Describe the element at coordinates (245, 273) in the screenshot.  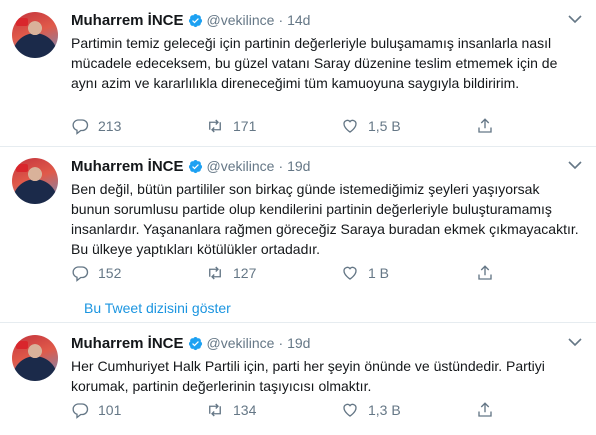
I see `retweet-count: 127` at that location.